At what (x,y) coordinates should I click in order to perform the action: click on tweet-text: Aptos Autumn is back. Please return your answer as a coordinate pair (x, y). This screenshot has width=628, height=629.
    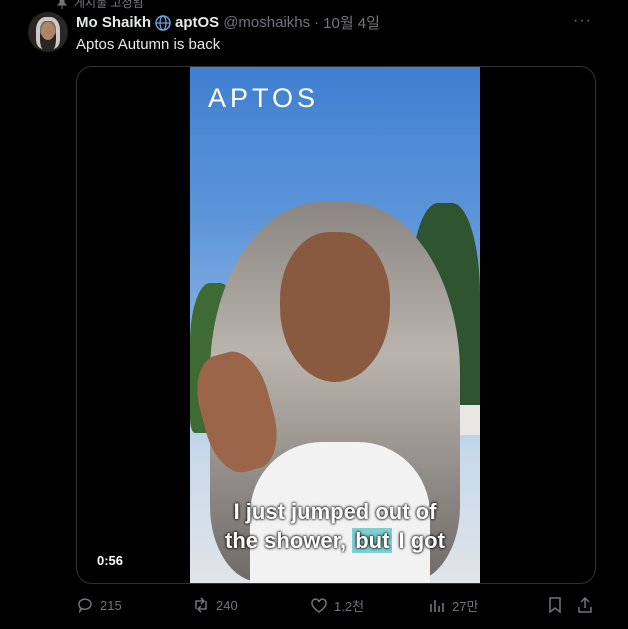
    Looking at the image, I should click on (148, 44).